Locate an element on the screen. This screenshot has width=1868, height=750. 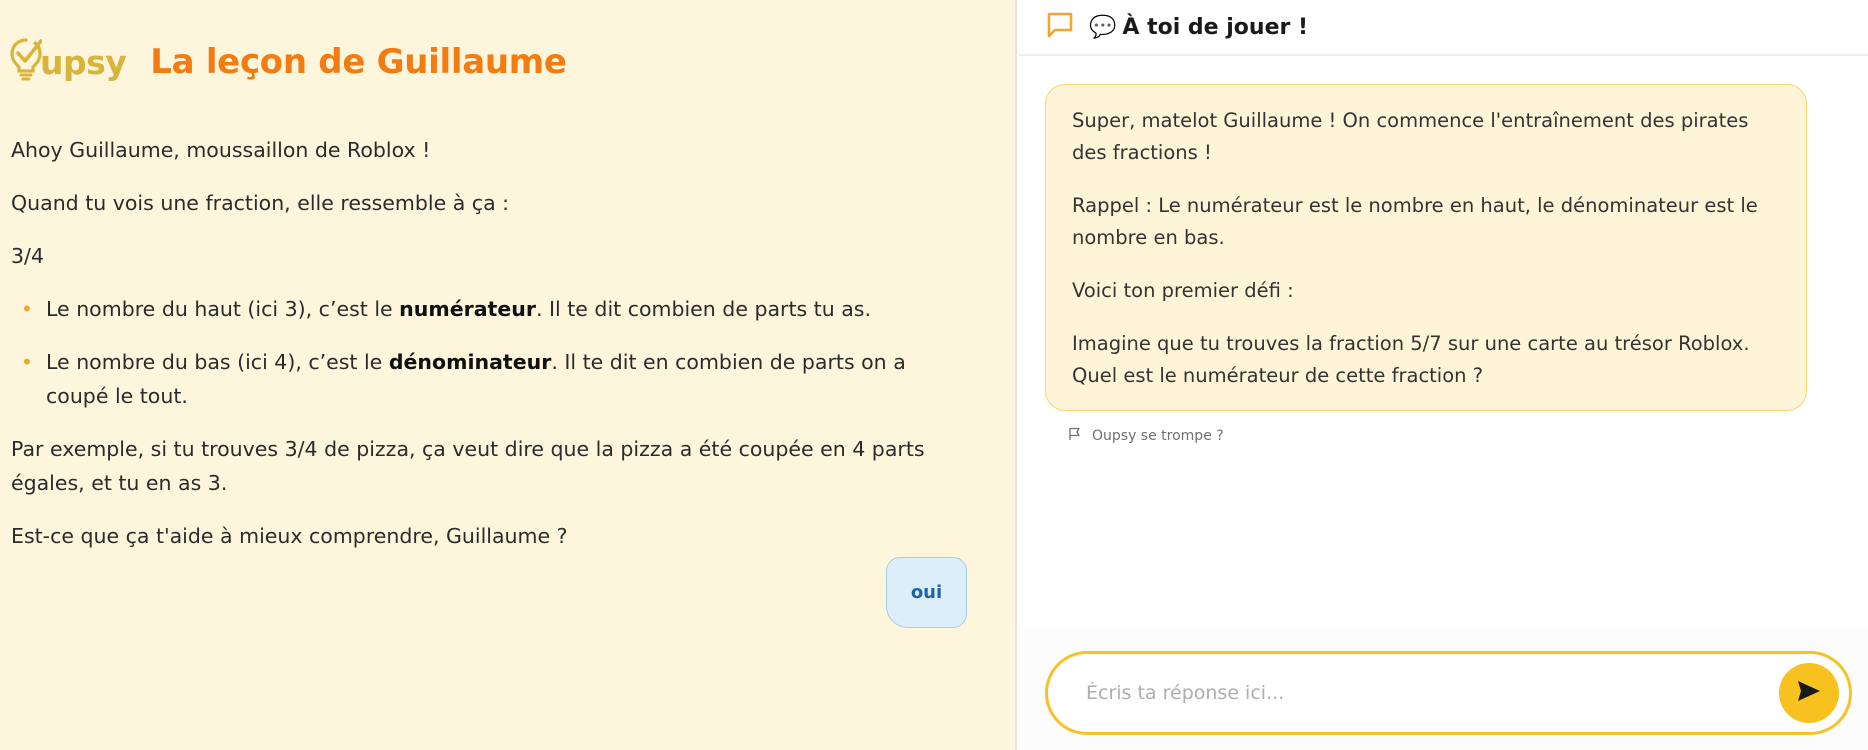
send-button is located at coordinates (1809, 693).